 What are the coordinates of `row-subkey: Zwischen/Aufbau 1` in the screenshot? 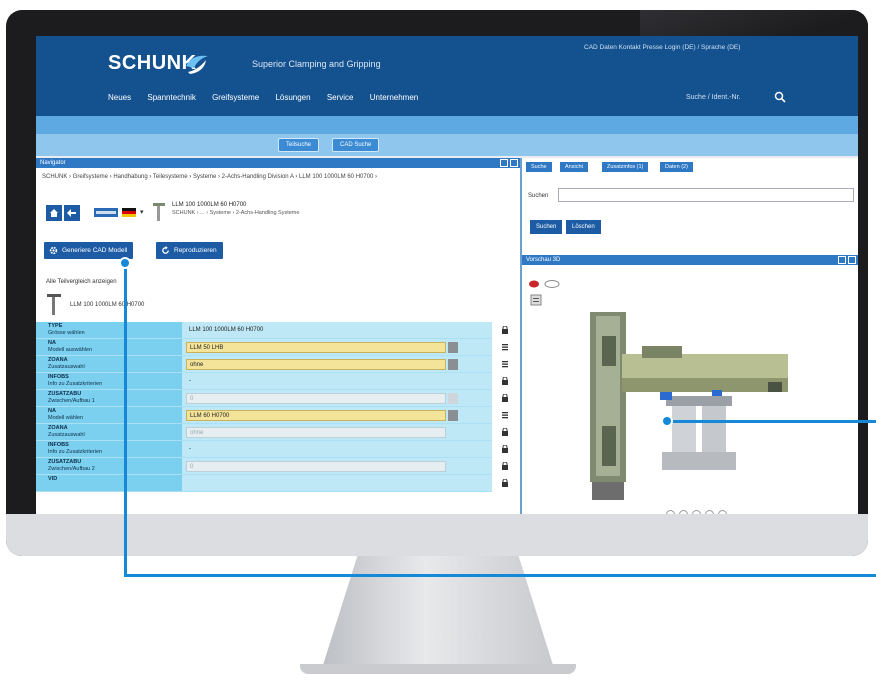 It's located at (71, 401).